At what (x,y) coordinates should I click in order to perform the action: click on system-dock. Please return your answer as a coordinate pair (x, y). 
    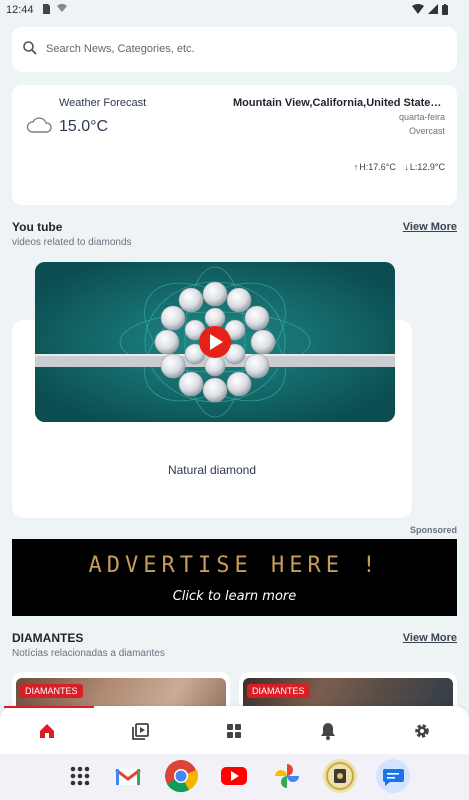
    Looking at the image, I should click on (234, 777).